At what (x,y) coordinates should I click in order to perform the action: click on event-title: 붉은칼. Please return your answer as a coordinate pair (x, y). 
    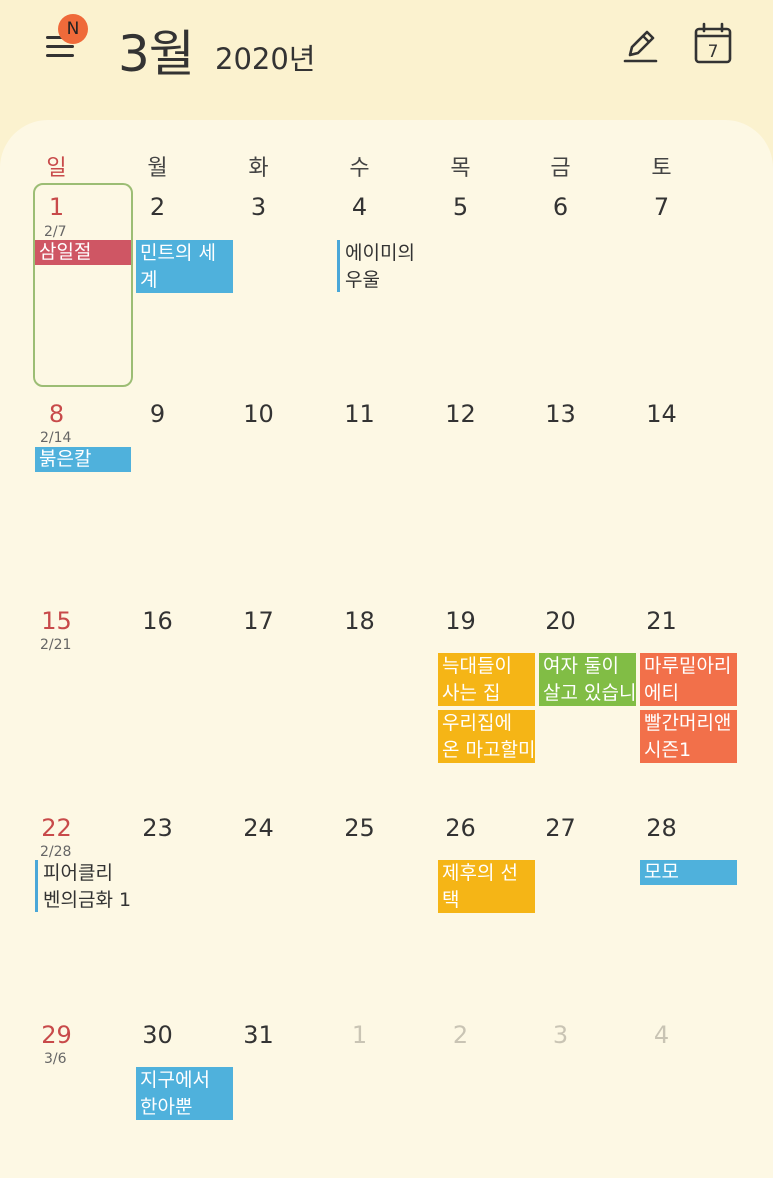
    Looking at the image, I should click on (65, 459).